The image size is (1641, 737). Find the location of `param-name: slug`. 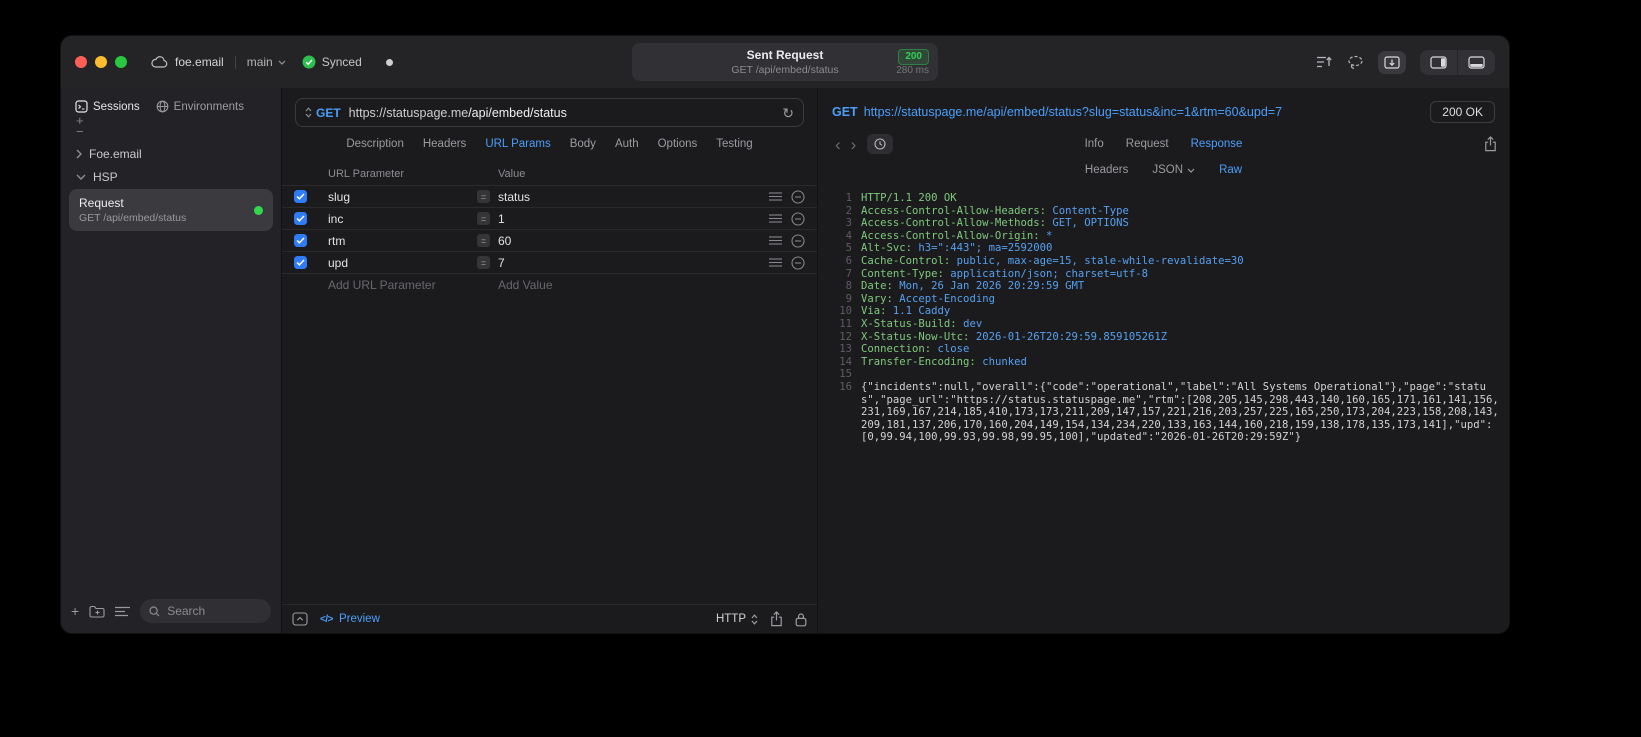

param-name: slug is located at coordinates (402, 197).